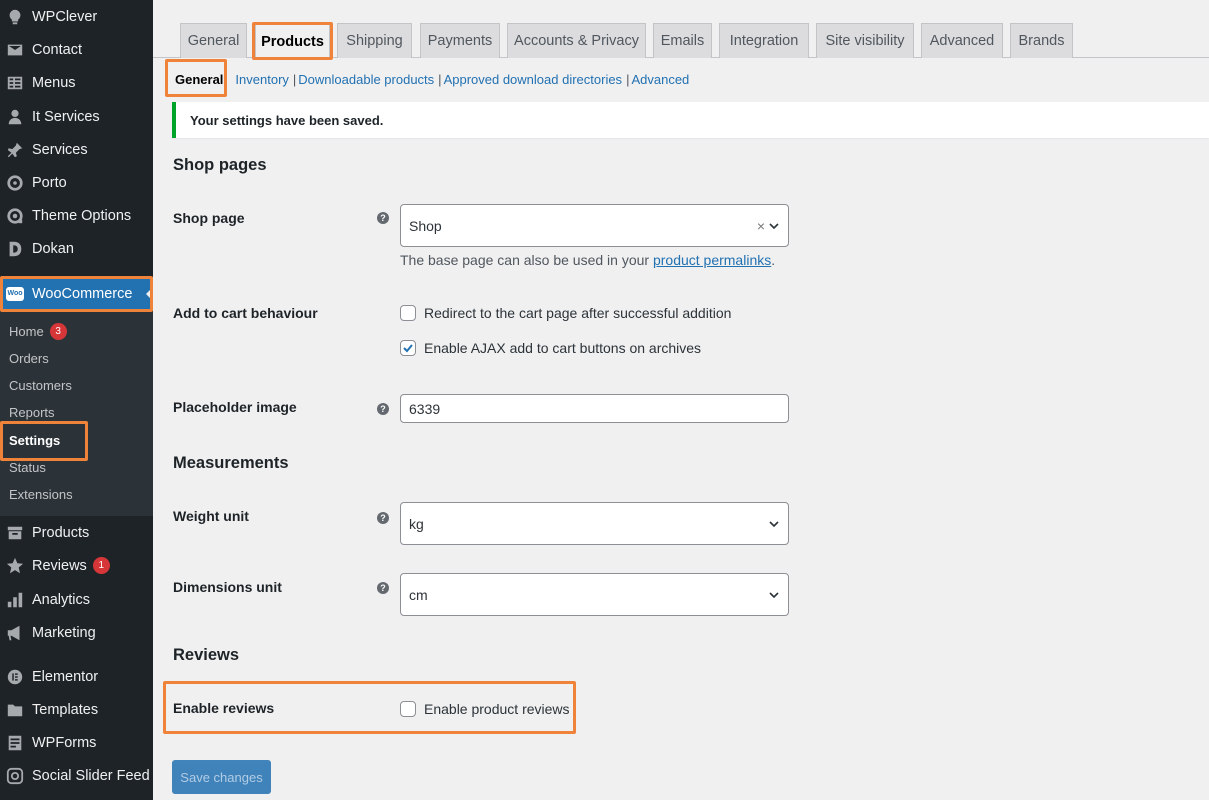 The height and width of the screenshot is (800, 1209). I want to click on menu-item-marketing: Marketing, so click(76, 632).